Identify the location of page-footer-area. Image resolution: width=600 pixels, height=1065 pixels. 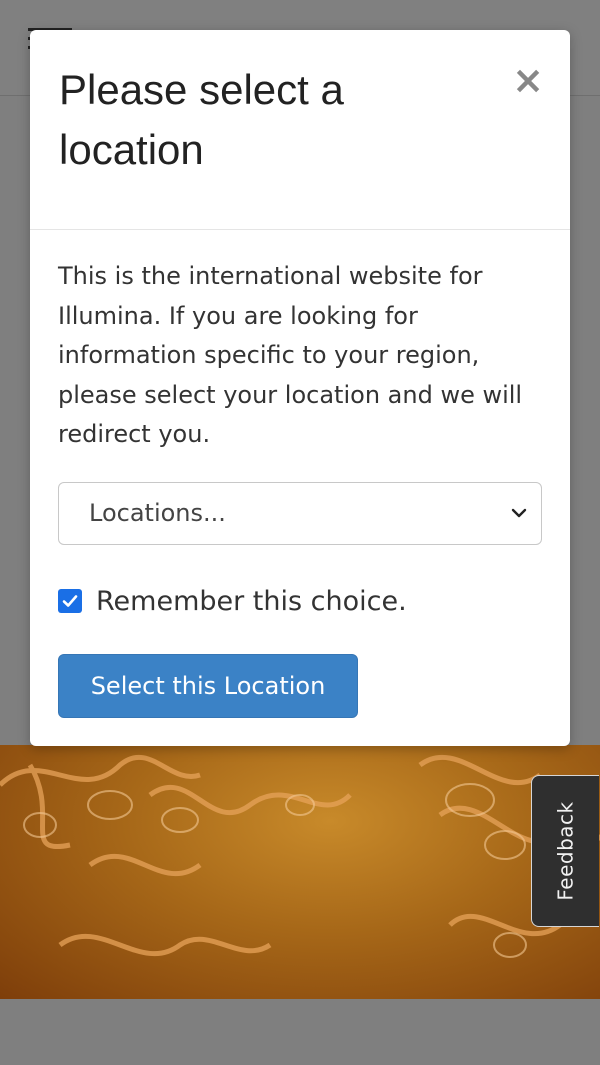
(300, 1032).